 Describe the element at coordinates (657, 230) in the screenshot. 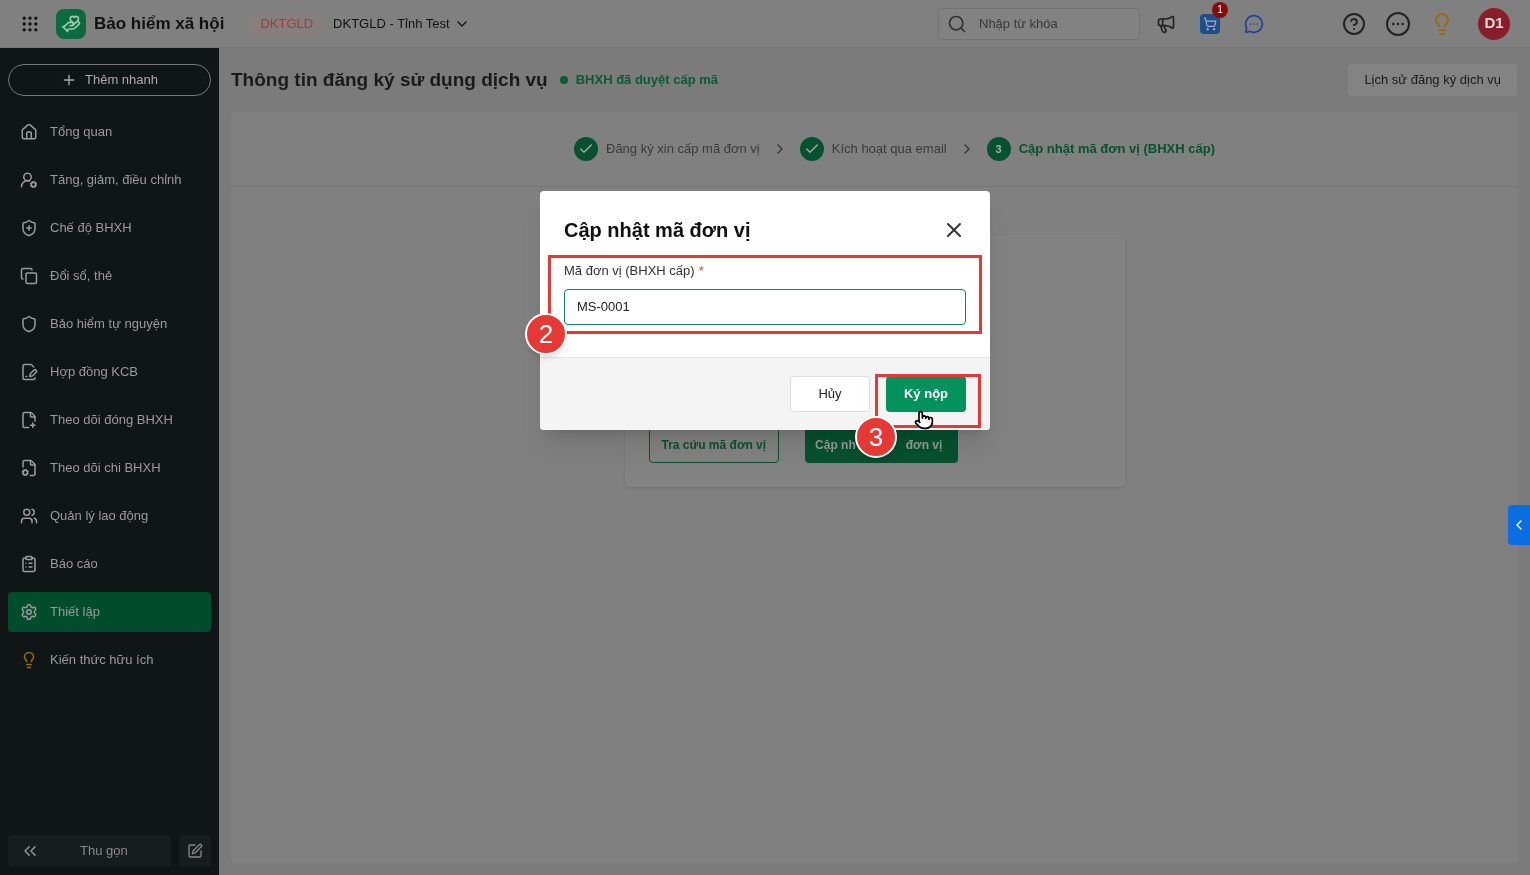

I see `dialog-title: Cập nhật mã đơn vị` at that location.